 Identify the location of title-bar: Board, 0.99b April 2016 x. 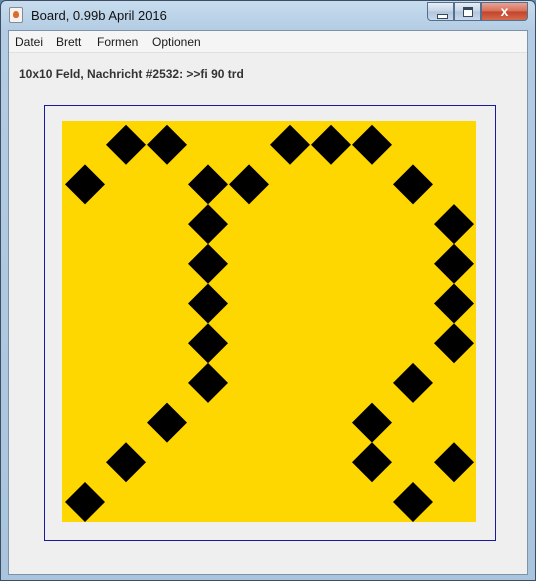
(268, 15).